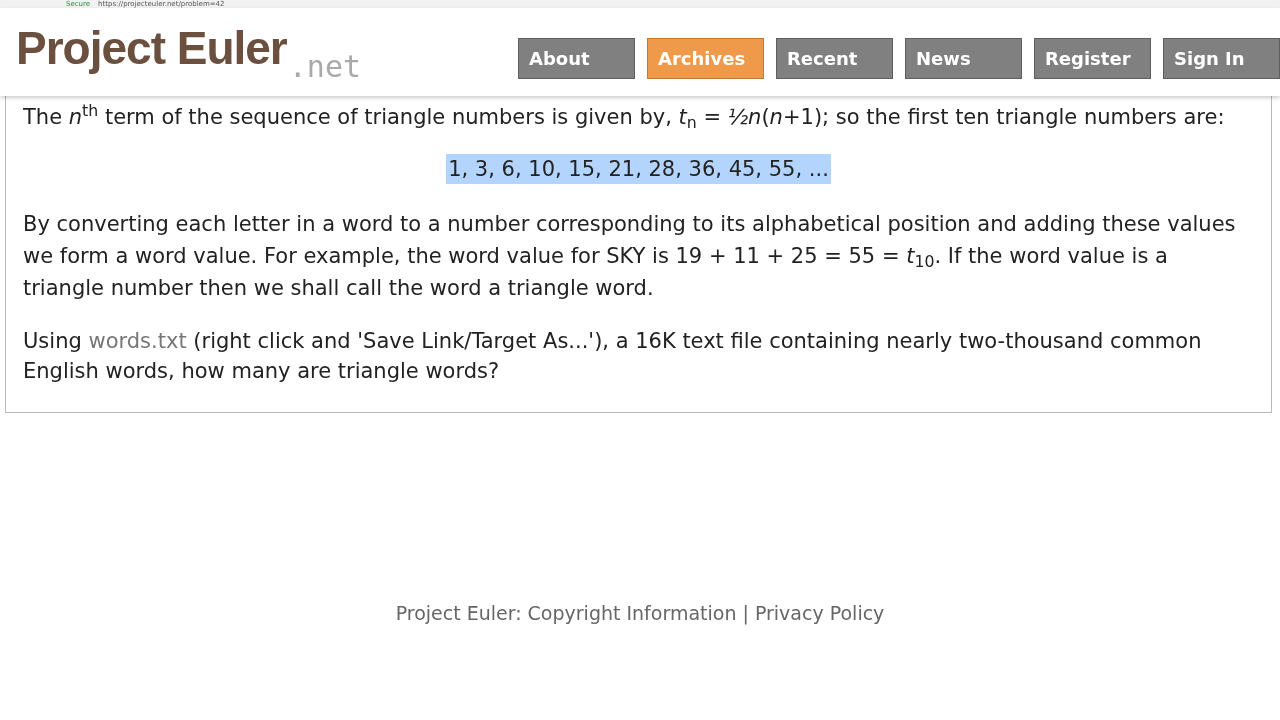  Describe the element at coordinates (137, 341) in the screenshot. I see `words-file-link: words.txt` at that location.